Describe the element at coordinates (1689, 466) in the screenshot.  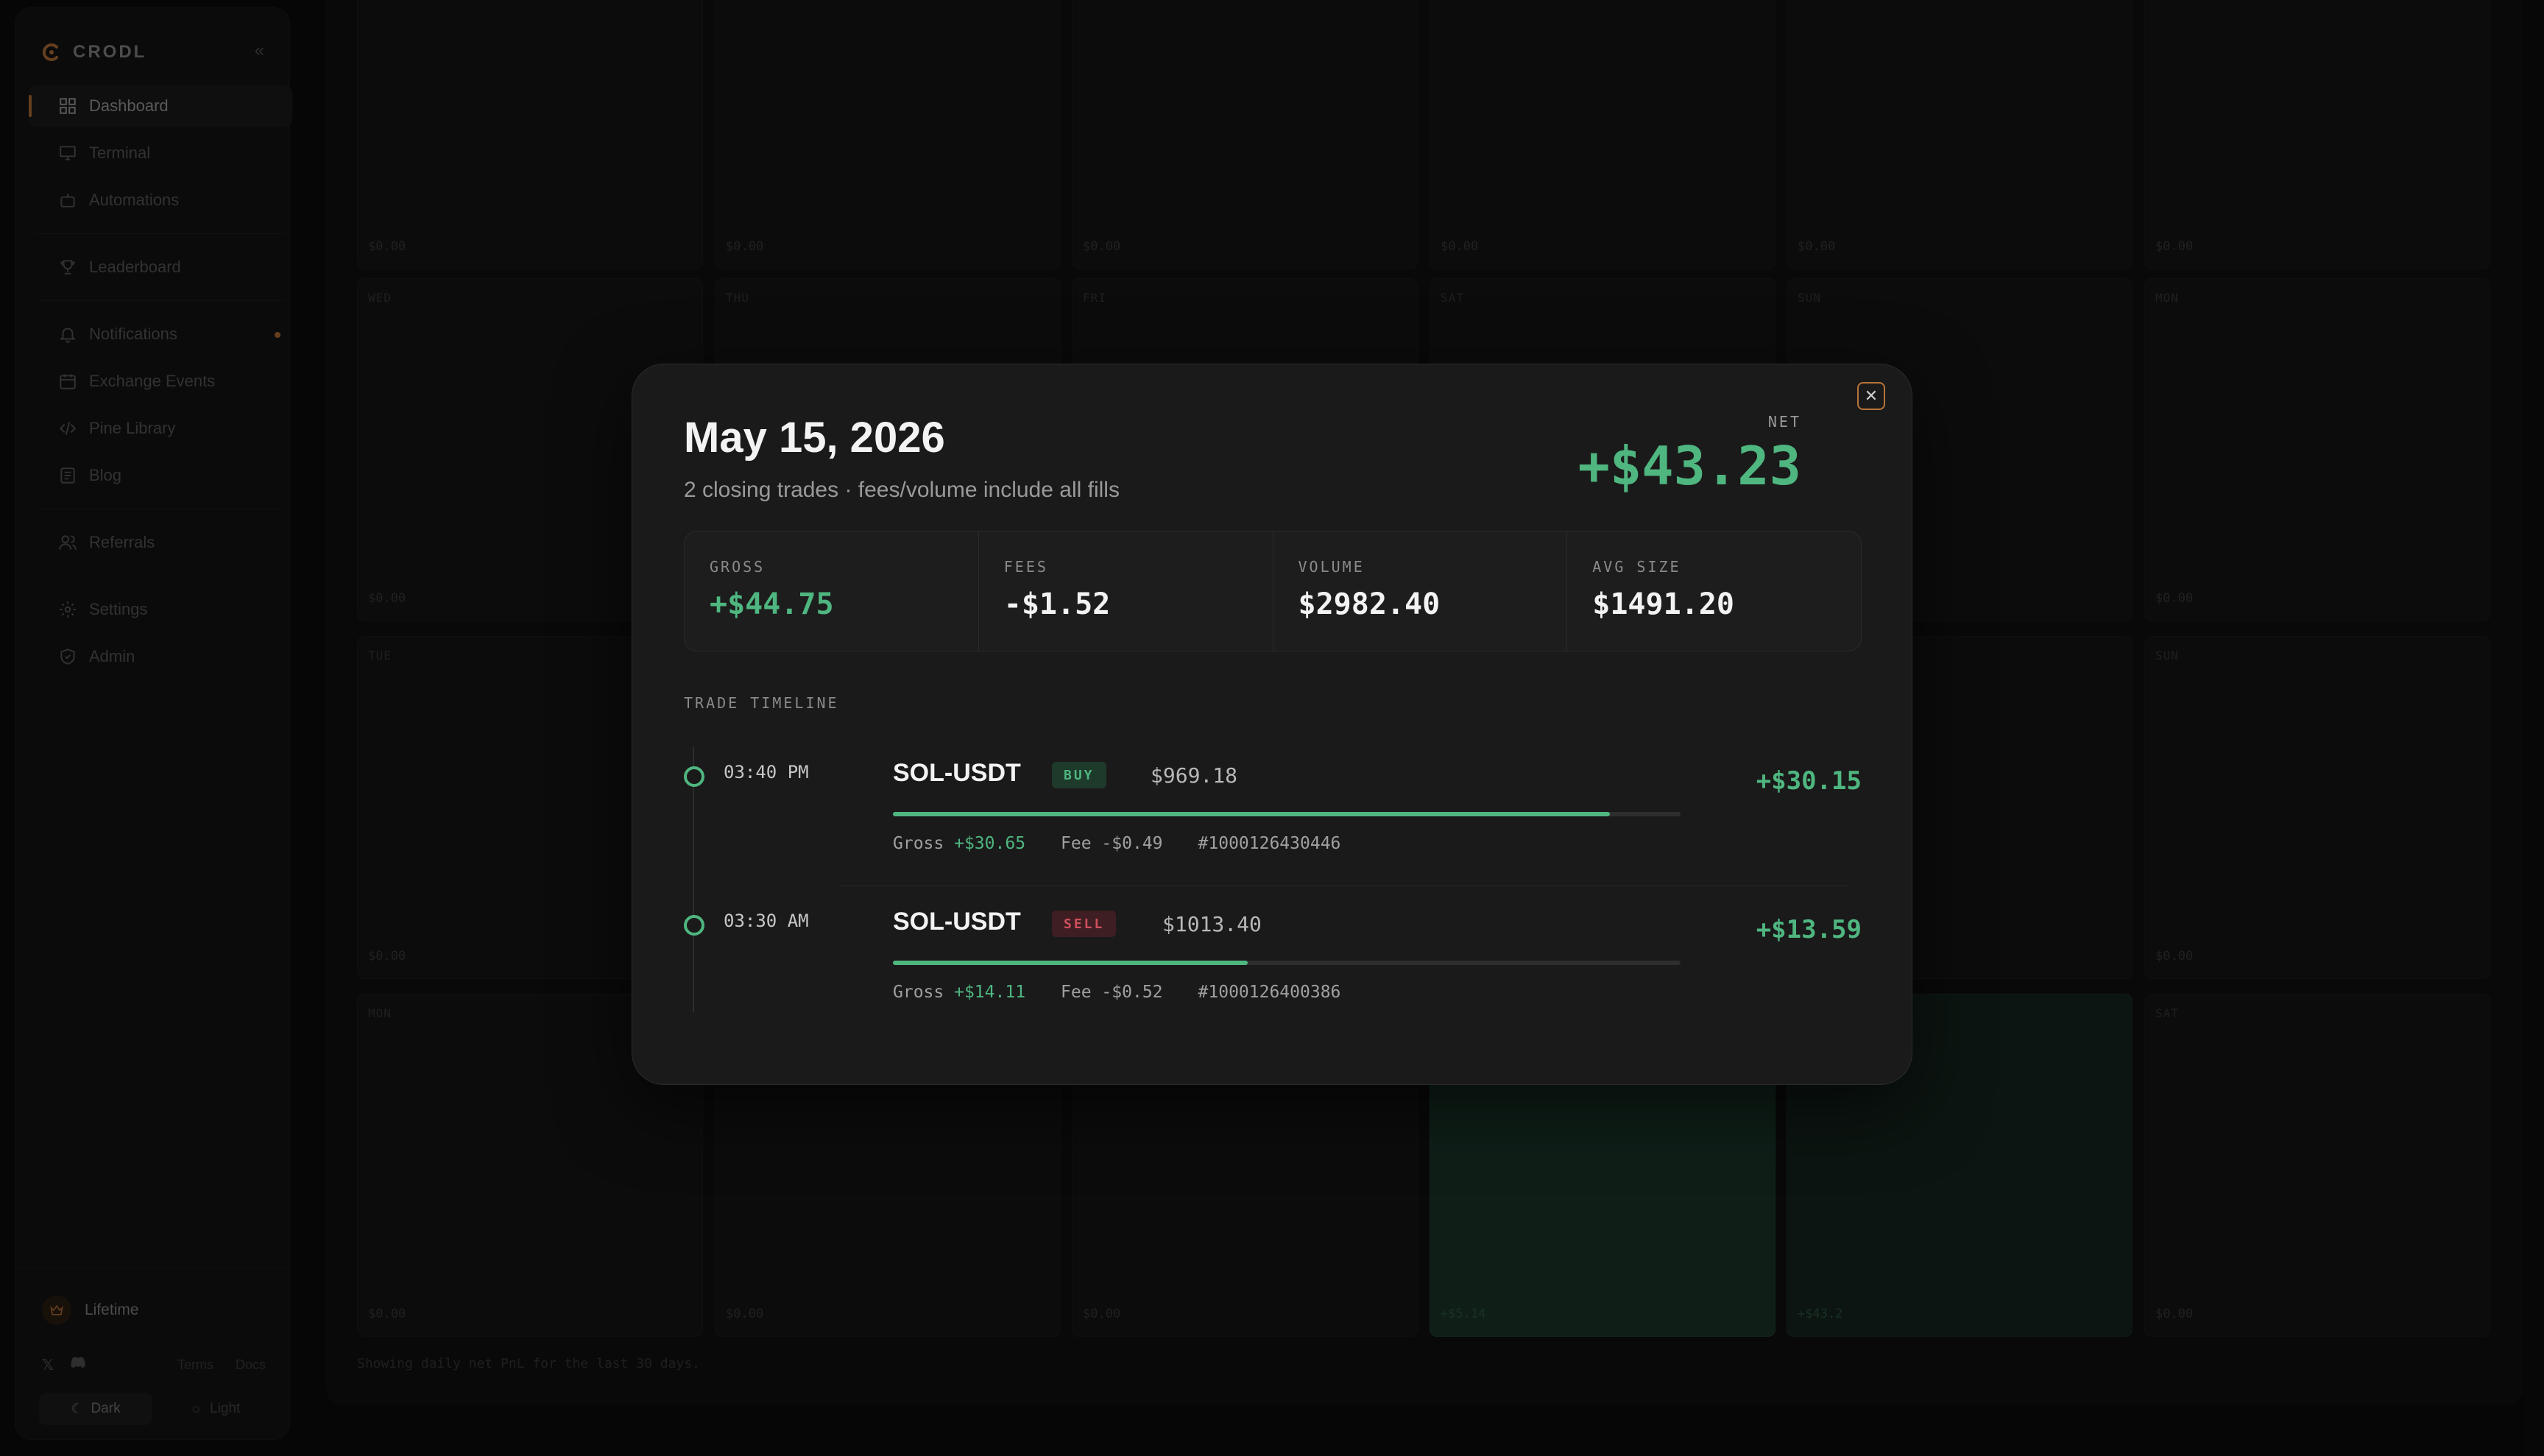
I see `net-value: +$43.23` at that location.